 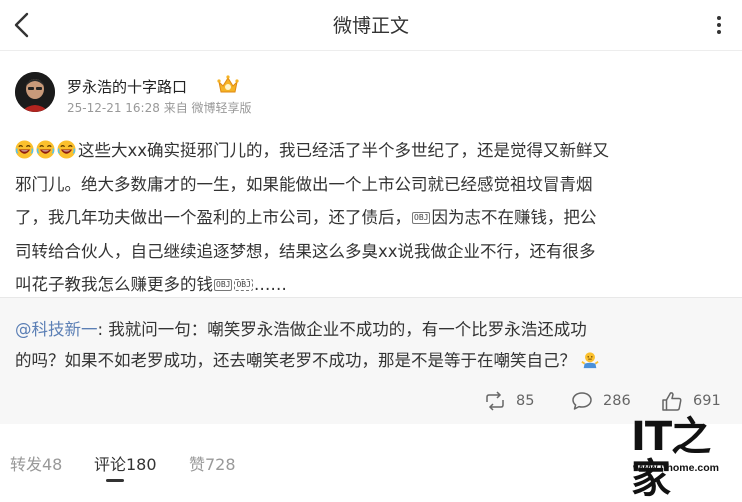 I want to click on repost-line-2-text: 的吗？如果不如老罗成功，还去嘲笑老罗不成功，那是不是等于在嘲笑自己？, so click(x=295, y=360).